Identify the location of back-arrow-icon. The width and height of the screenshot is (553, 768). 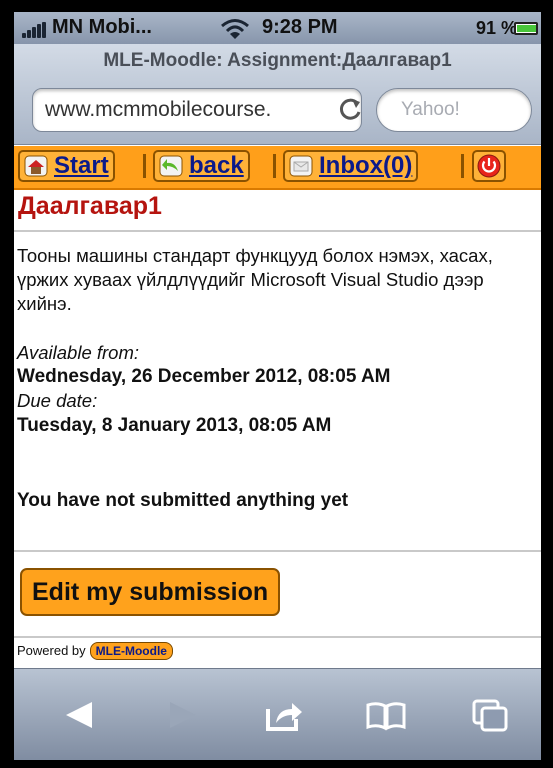
(171, 166).